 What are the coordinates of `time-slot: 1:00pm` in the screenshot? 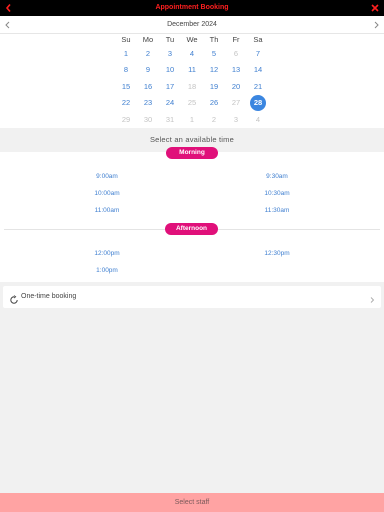 It's located at (107, 271).